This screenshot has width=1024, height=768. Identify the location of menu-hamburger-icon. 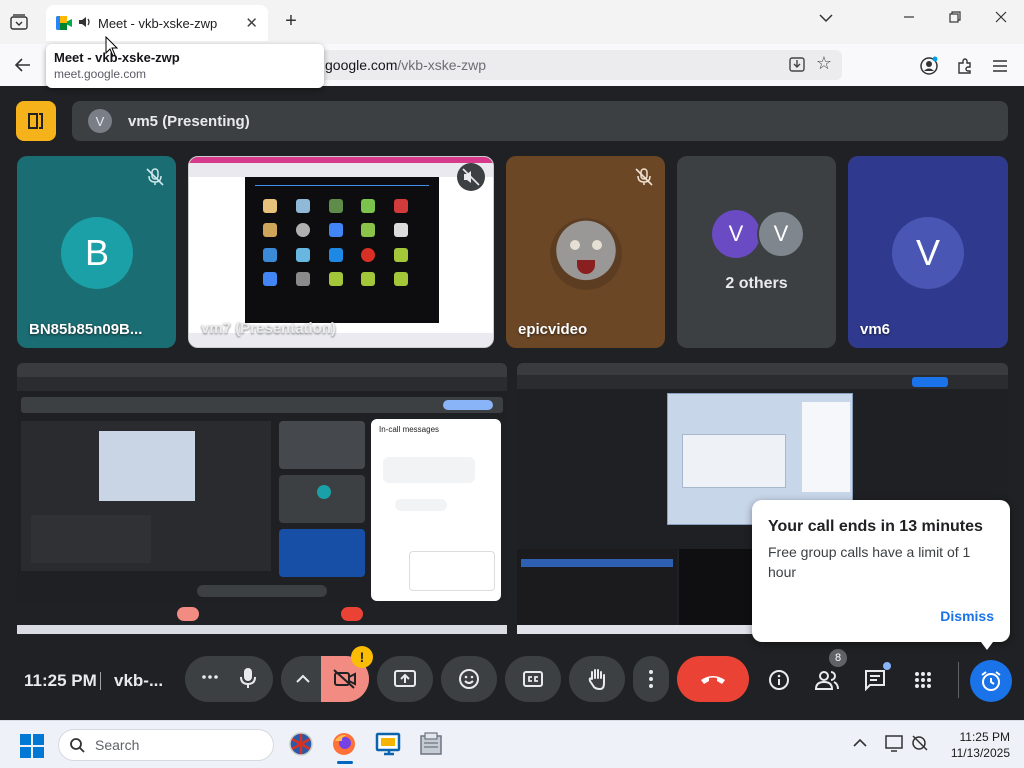
(1000, 66).